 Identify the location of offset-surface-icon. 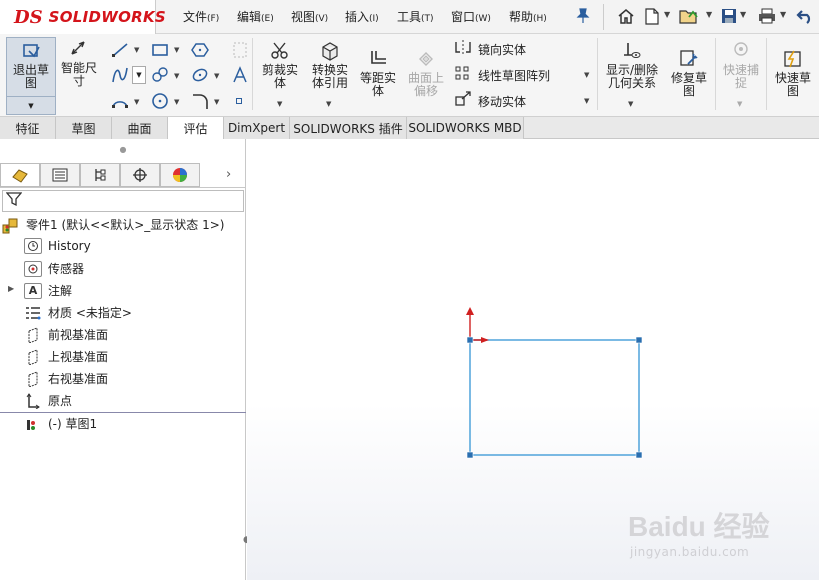
(426, 59).